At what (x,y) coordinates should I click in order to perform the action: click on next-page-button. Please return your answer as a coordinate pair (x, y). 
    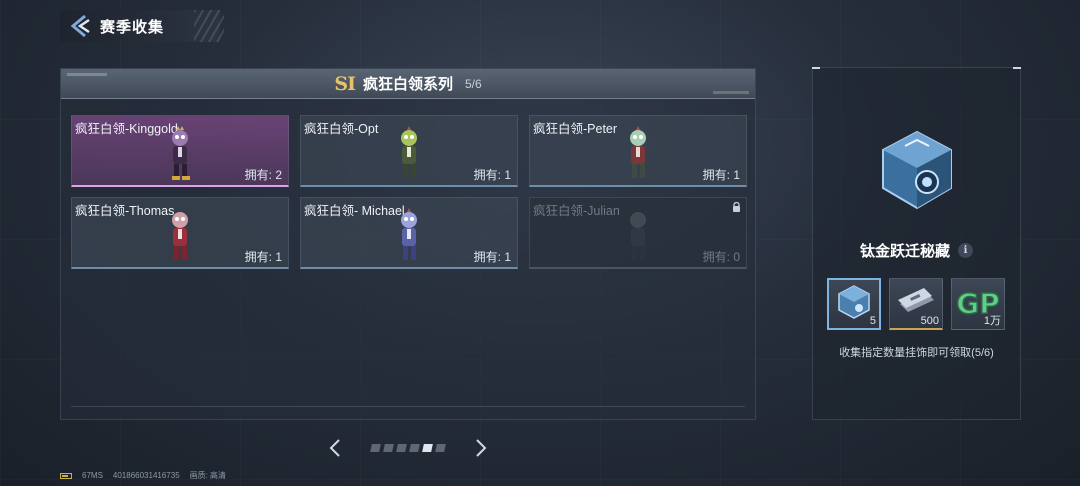
    Looking at the image, I should click on (481, 448).